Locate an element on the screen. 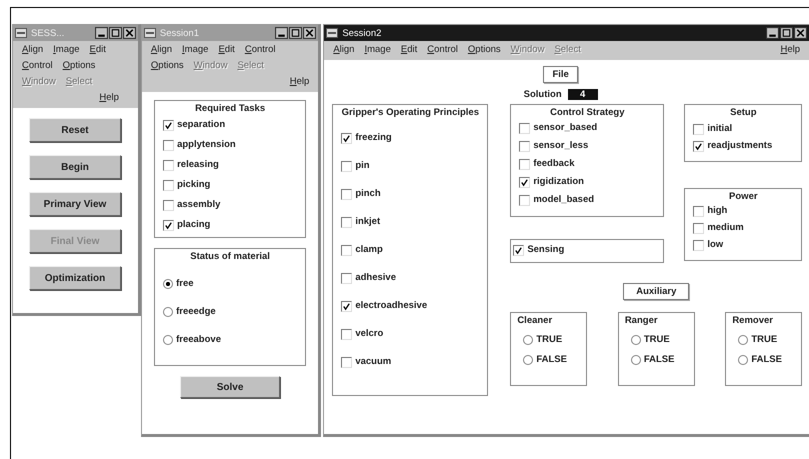  checkbox-label: assembly is located at coordinates (198, 205).